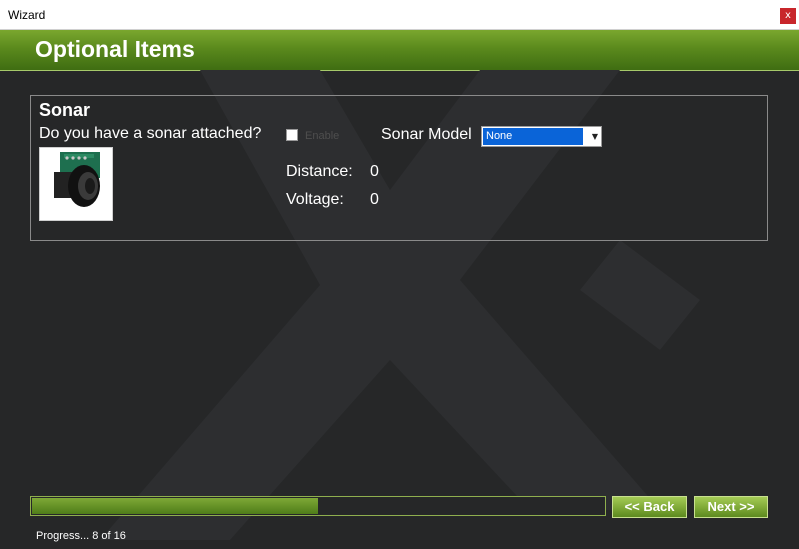  What do you see at coordinates (319, 171) in the screenshot?
I see `distance-label: Distance:` at bounding box center [319, 171].